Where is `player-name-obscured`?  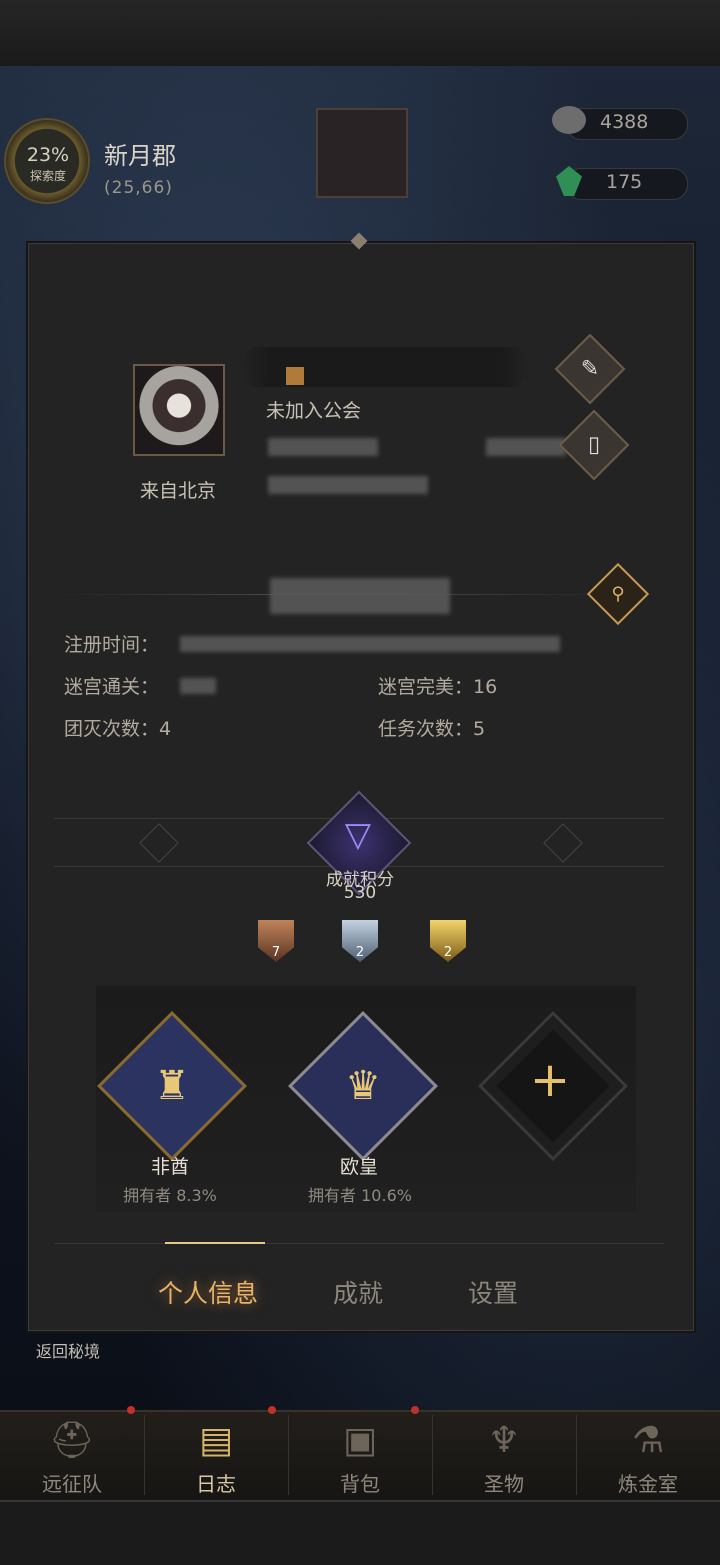
player-name-obscured is located at coordinates (295, 376).